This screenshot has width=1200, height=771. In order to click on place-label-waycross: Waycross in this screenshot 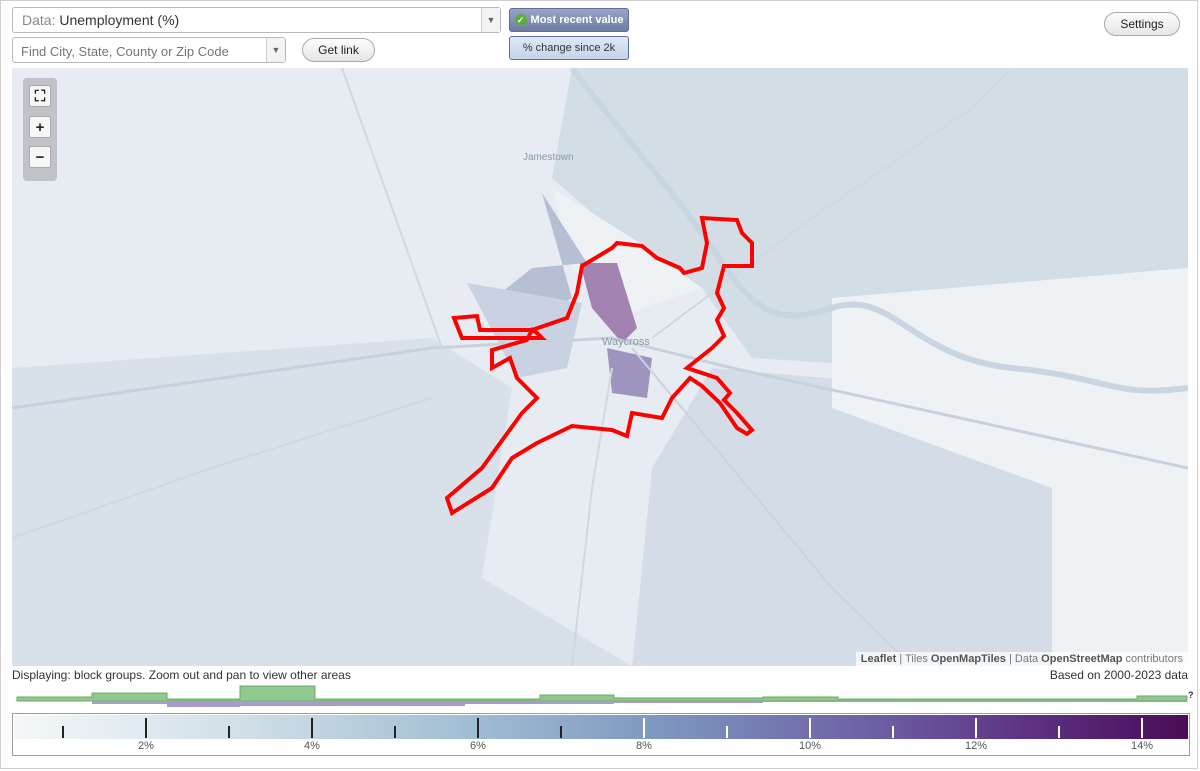, I will do `click(626, 342)`.